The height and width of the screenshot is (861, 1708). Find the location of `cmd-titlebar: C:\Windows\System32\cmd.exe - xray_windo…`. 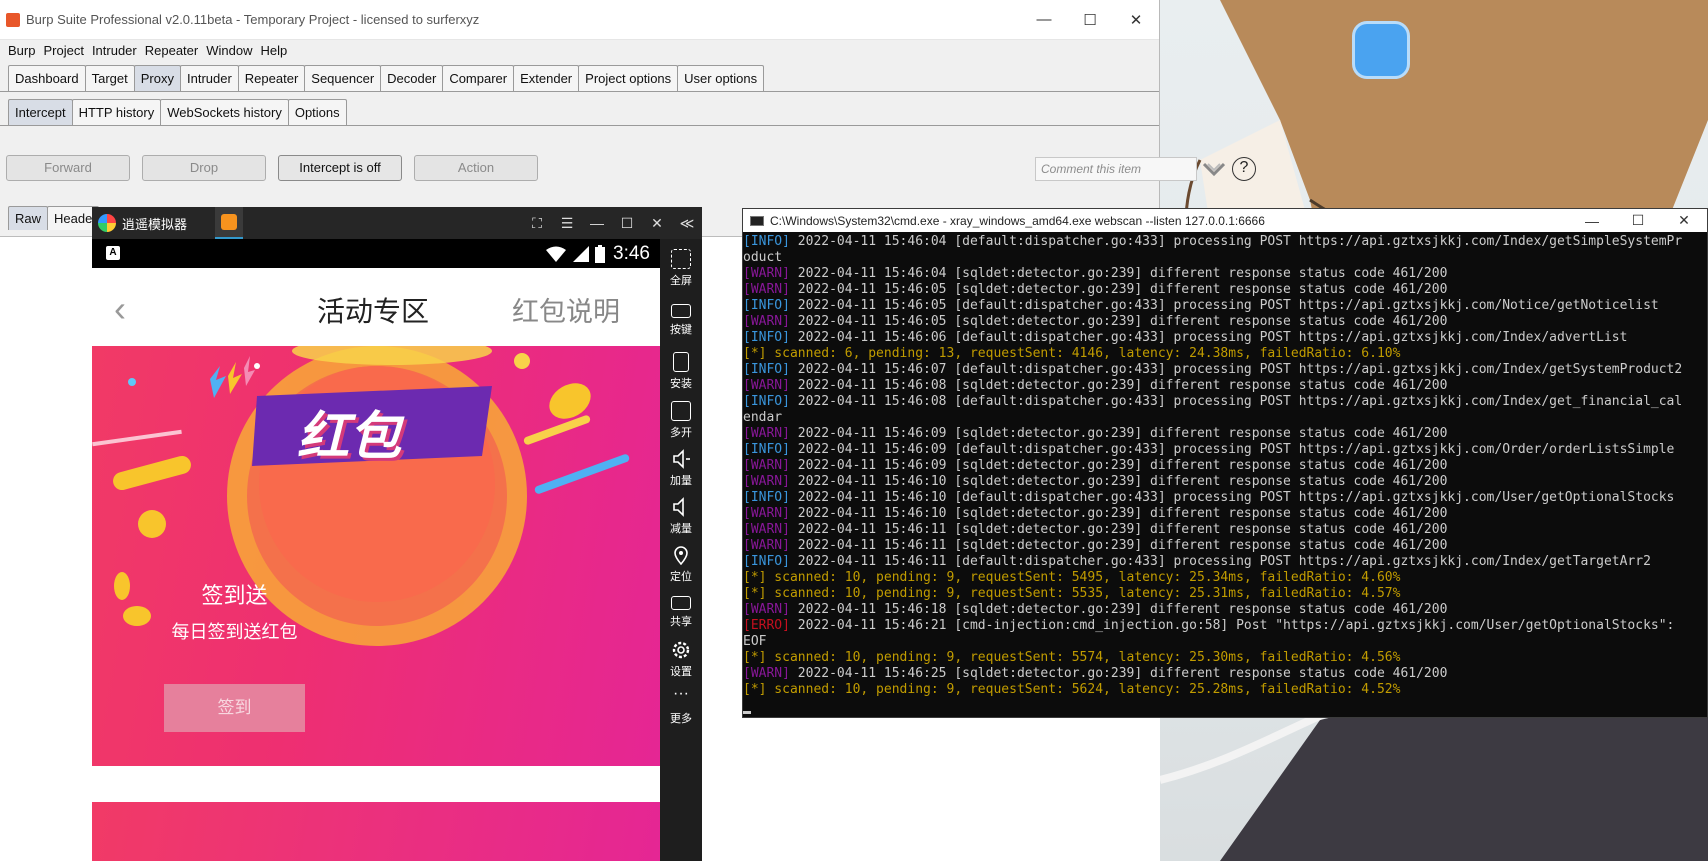

cmd-titlebar: C:\Windows\System32\cmd.exe - xray_windo… is located at coordinates (1225, 220).